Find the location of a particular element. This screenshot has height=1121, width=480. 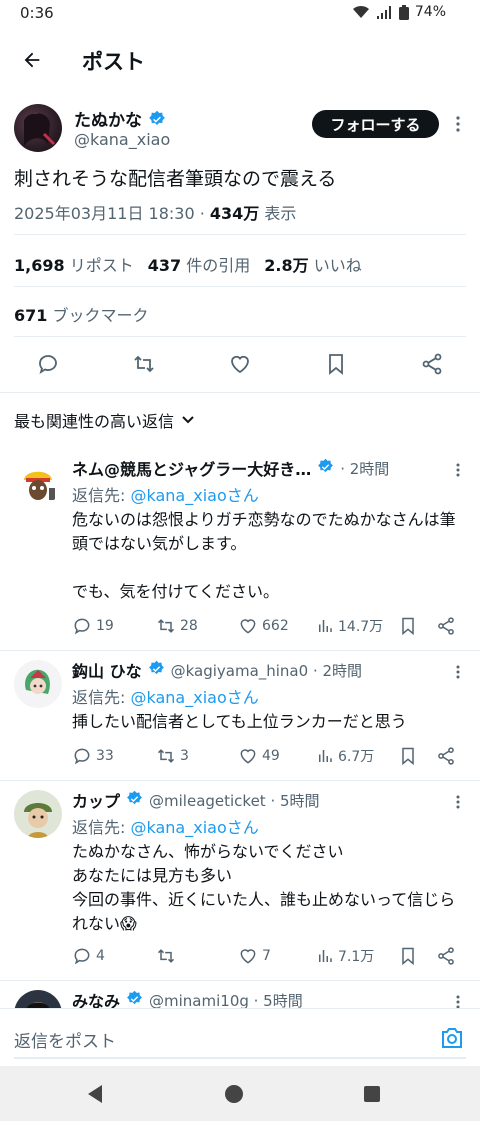

bookmarks-stat: 671 ブックマーク is located at coordinates (81, 314).